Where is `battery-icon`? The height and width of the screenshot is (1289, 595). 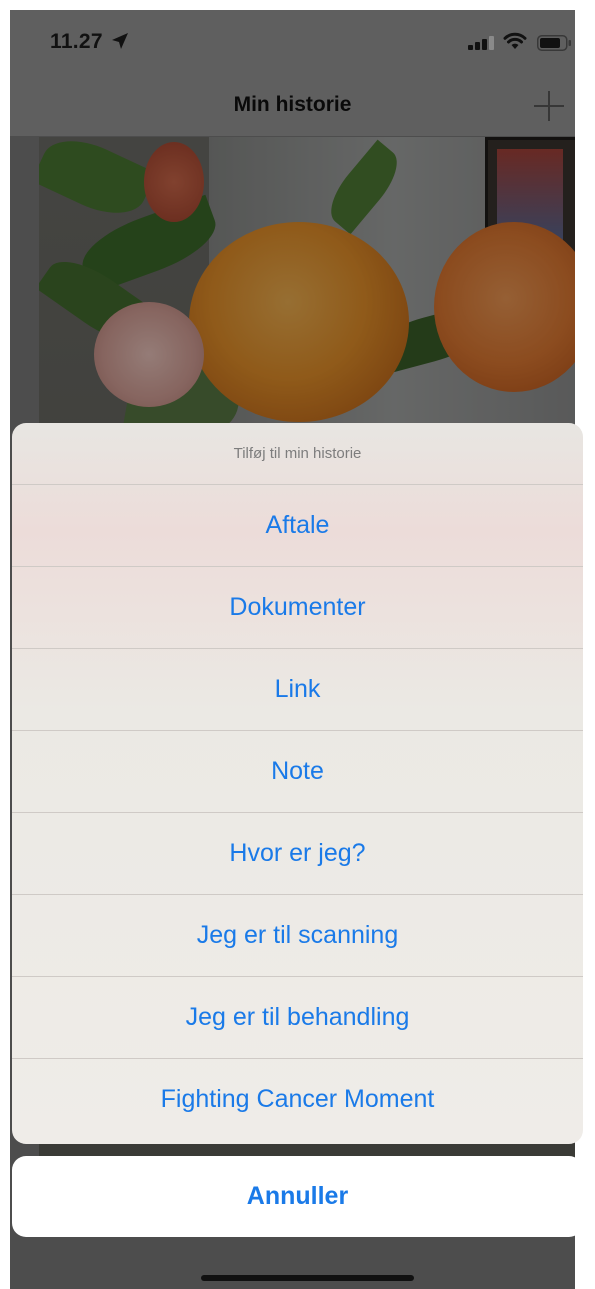
battery-icon is located at coordinates (554, 43).